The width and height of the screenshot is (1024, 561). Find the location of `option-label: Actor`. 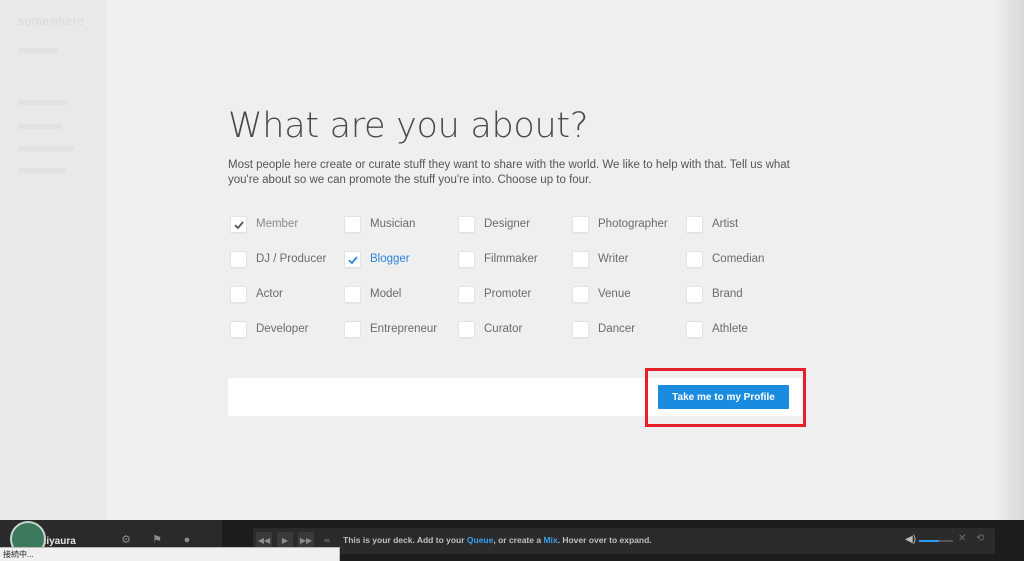

option-label: Actor is located at coordinates (269, 294).